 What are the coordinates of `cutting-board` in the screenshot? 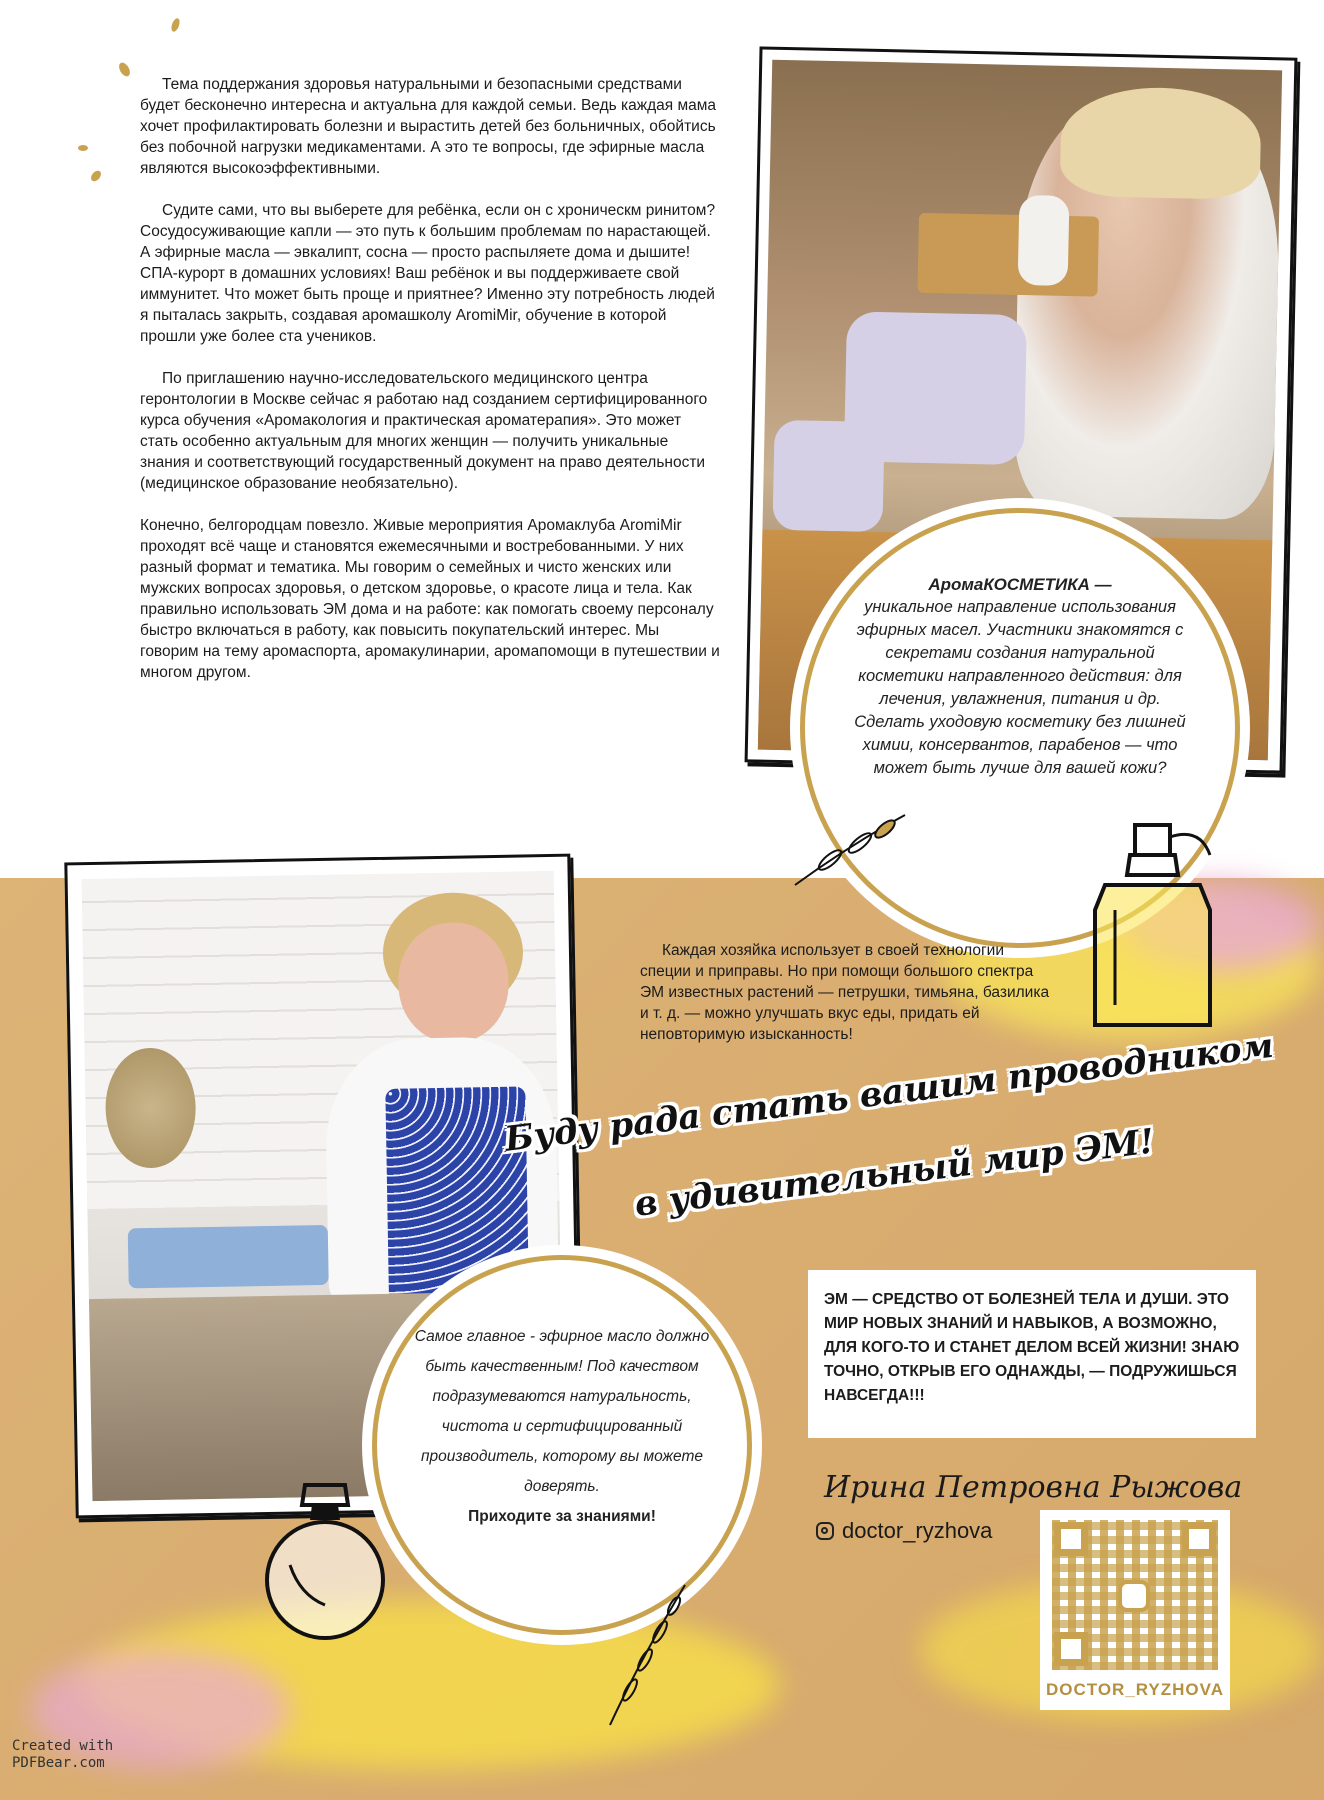 It's located at (228, 1256).